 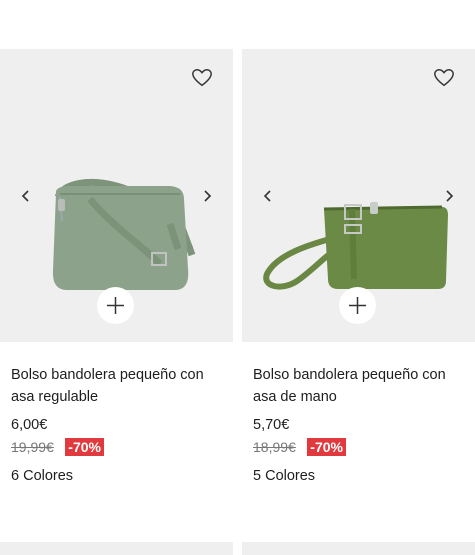 I want to click on colors-count: 5 Colores, so click(x=284, y=476).